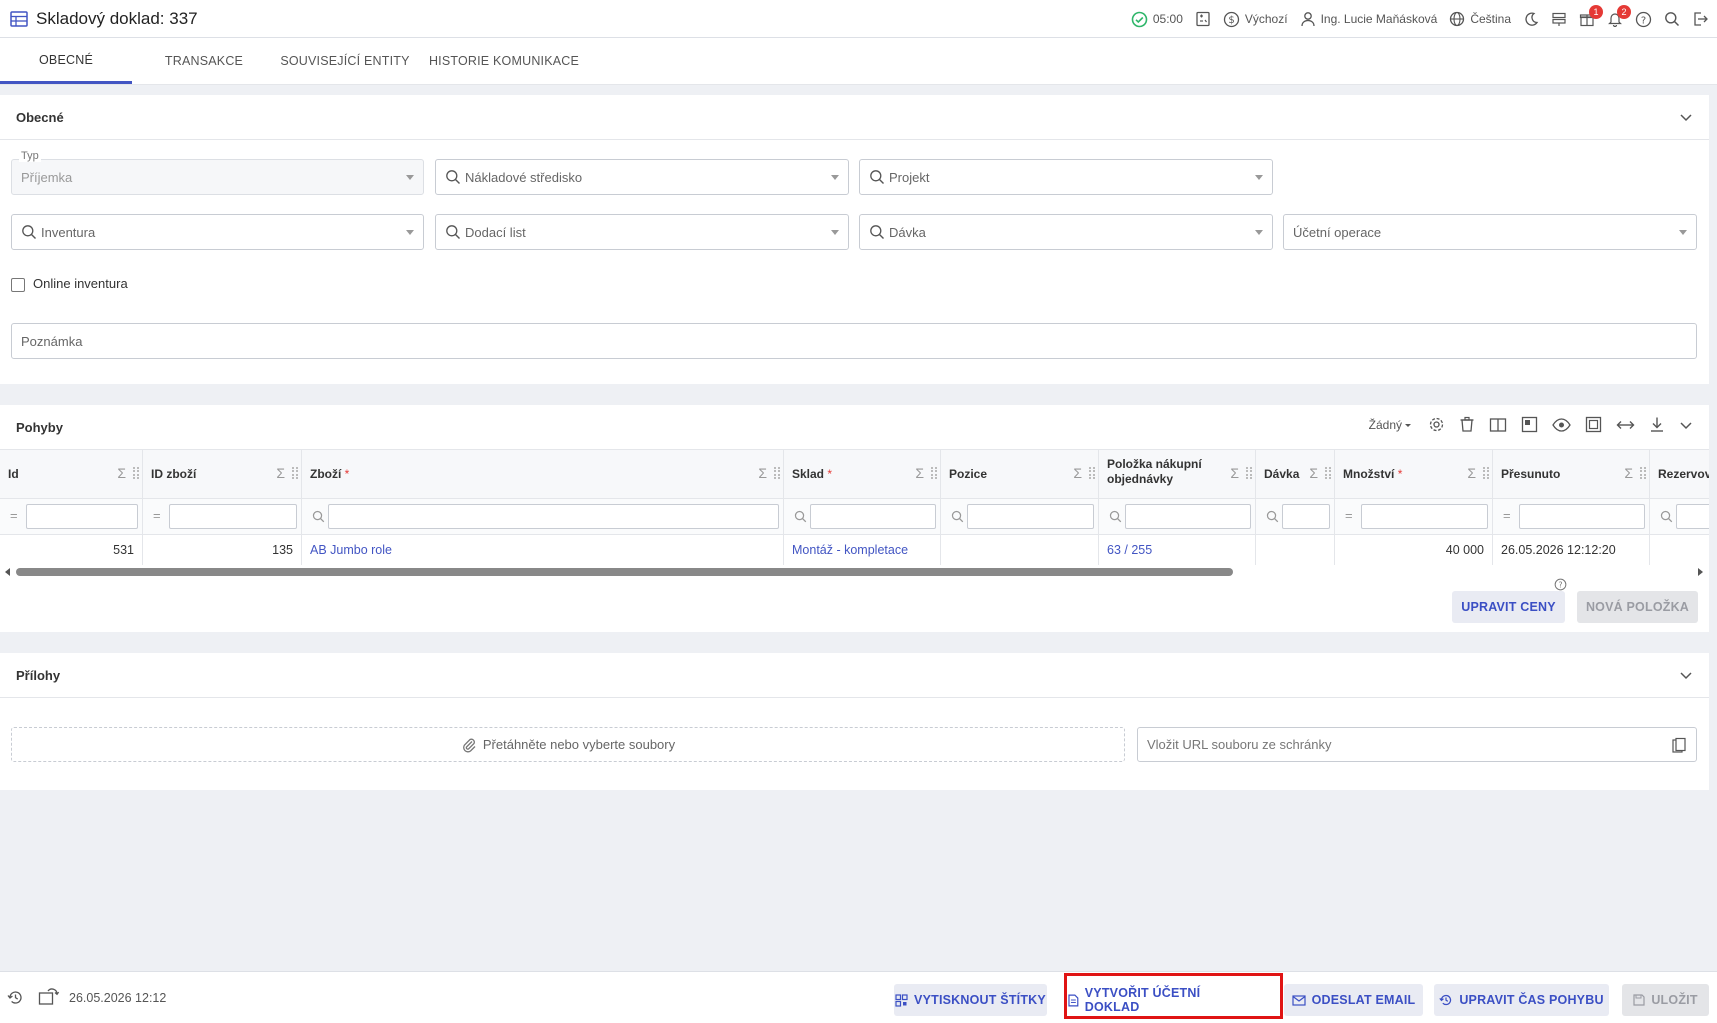 This screenshot has height=1023, width=1717. I want to click on type-select: Příjemka, so click(217, 177).